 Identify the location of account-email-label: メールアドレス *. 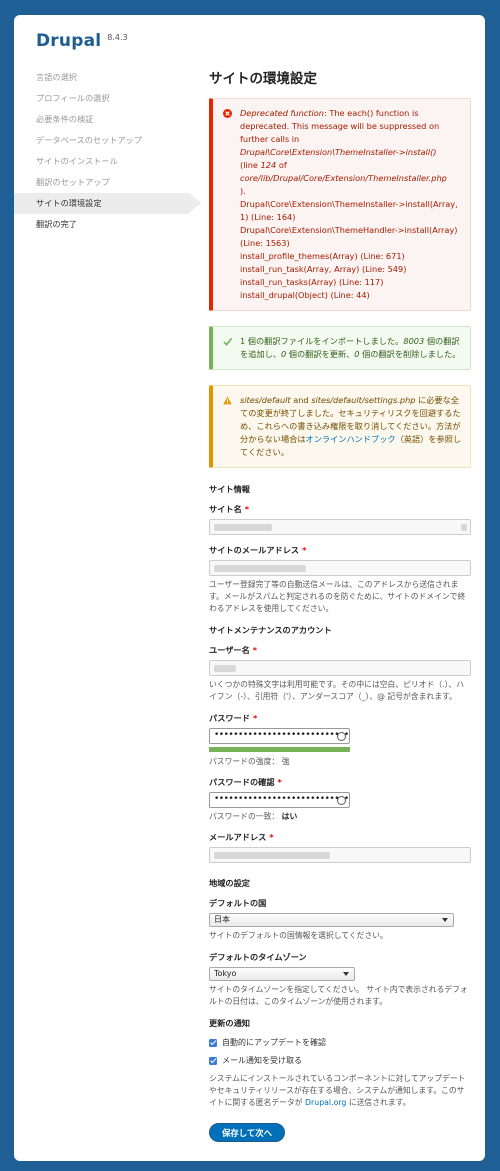
(340, 837).